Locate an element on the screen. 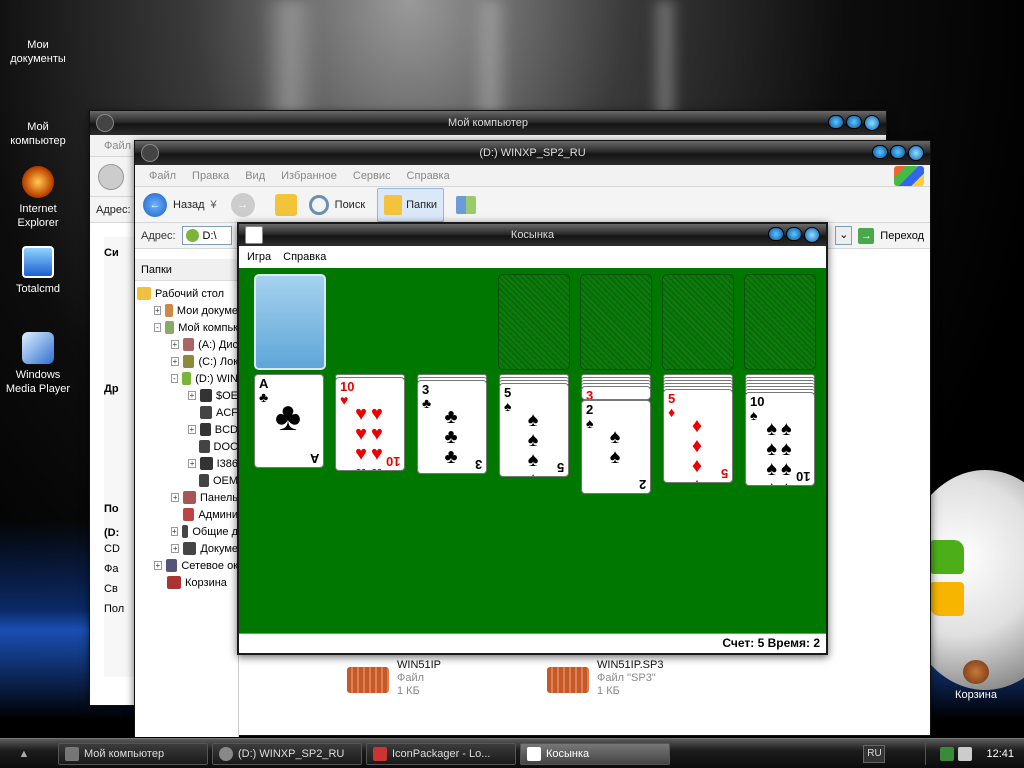  tree-item: + Сетевое ок is located at coordinates (187, 565).